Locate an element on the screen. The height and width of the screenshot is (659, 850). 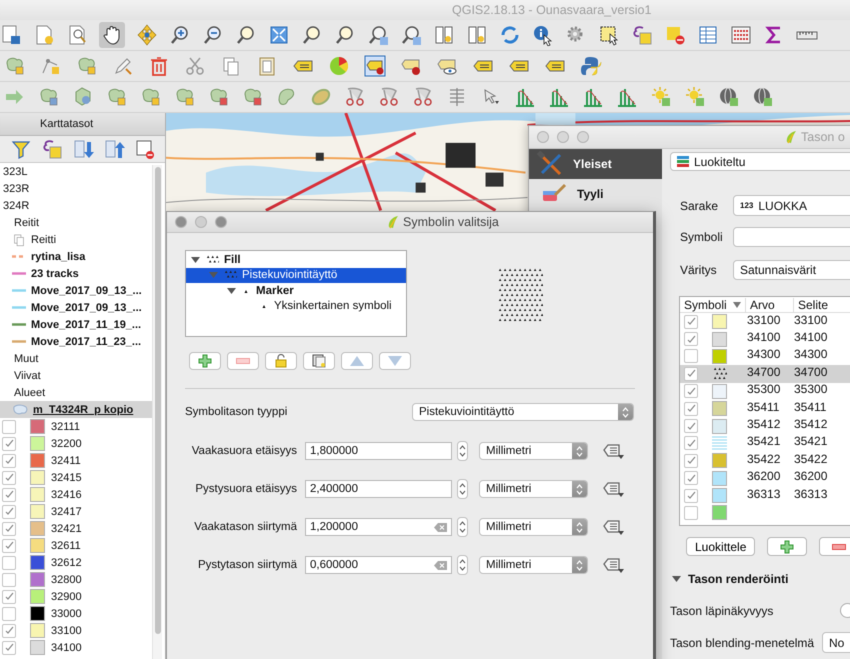
maximize-button is located at coordinates (221, 222).